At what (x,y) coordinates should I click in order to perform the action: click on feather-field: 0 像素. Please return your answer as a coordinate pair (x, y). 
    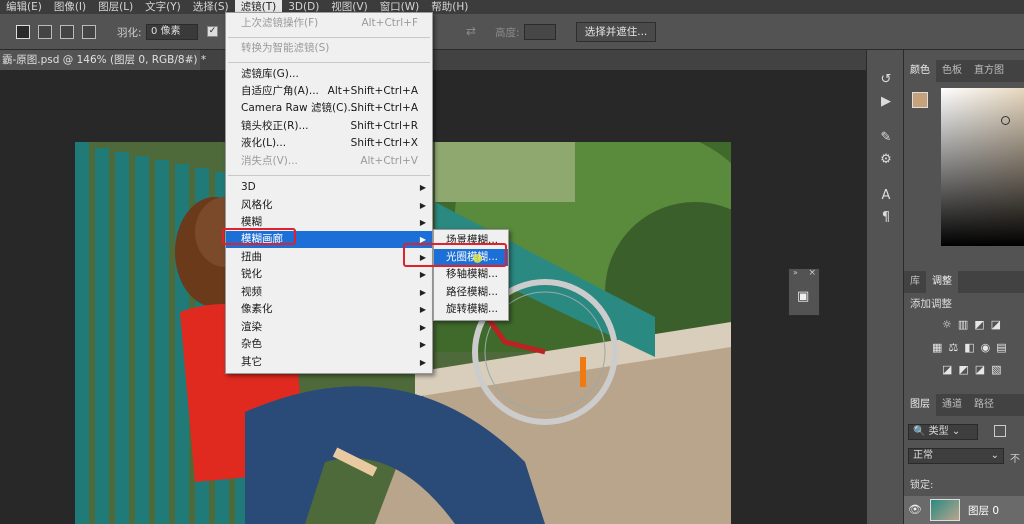
    Looking at the image, I should click on (172, 32).